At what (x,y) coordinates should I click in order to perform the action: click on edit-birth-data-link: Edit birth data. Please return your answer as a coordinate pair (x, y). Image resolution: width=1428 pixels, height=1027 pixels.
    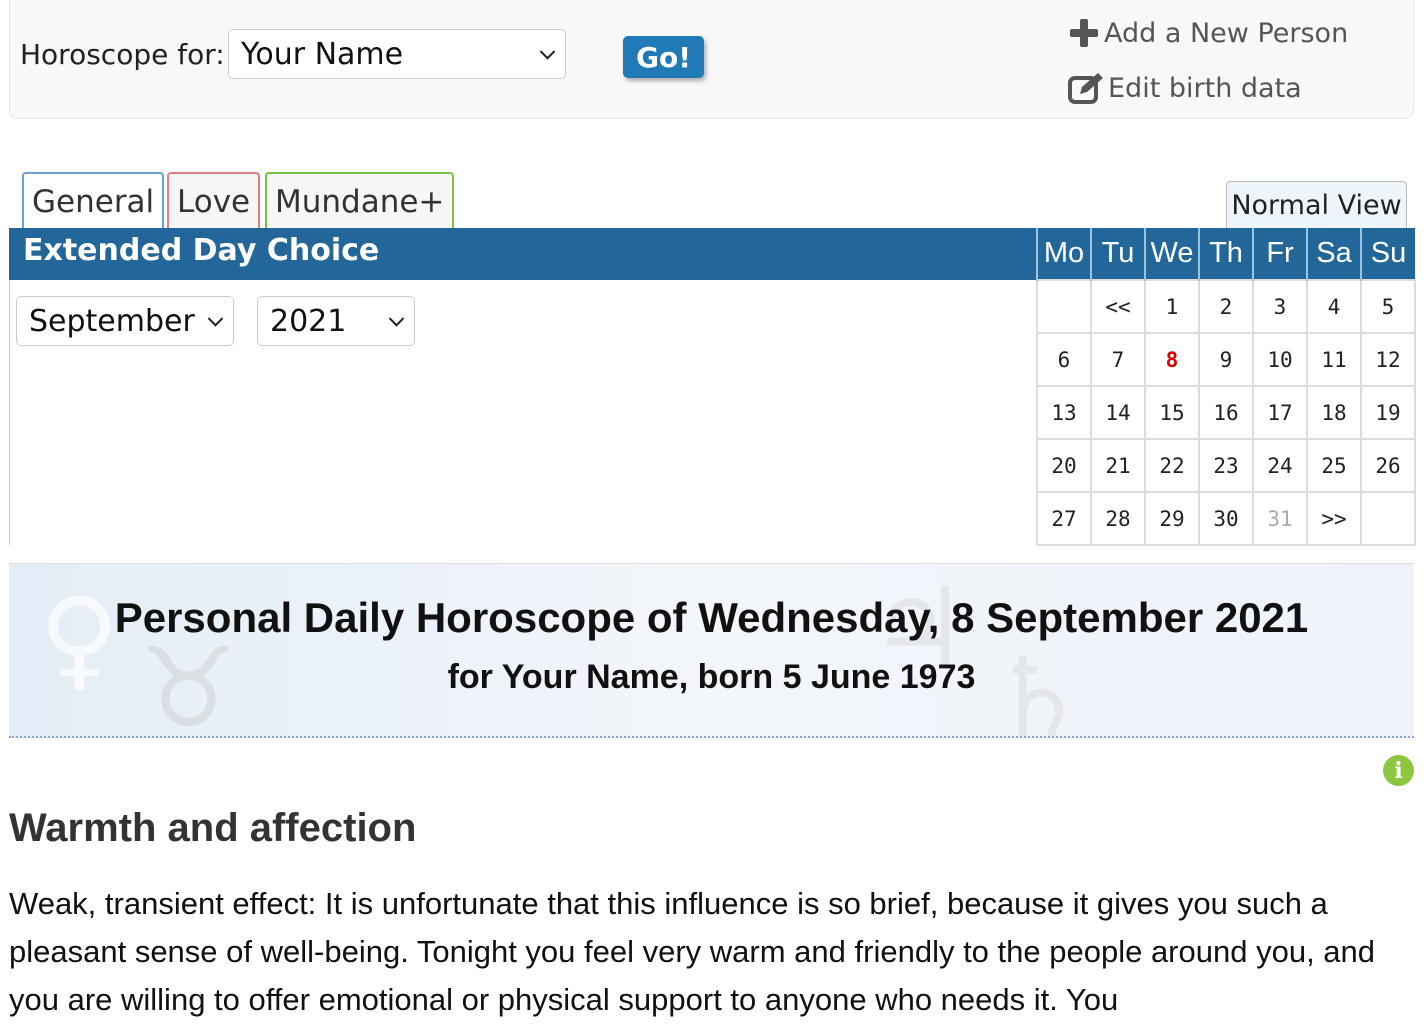
    Looking at the image, I should click on (1185, 88).